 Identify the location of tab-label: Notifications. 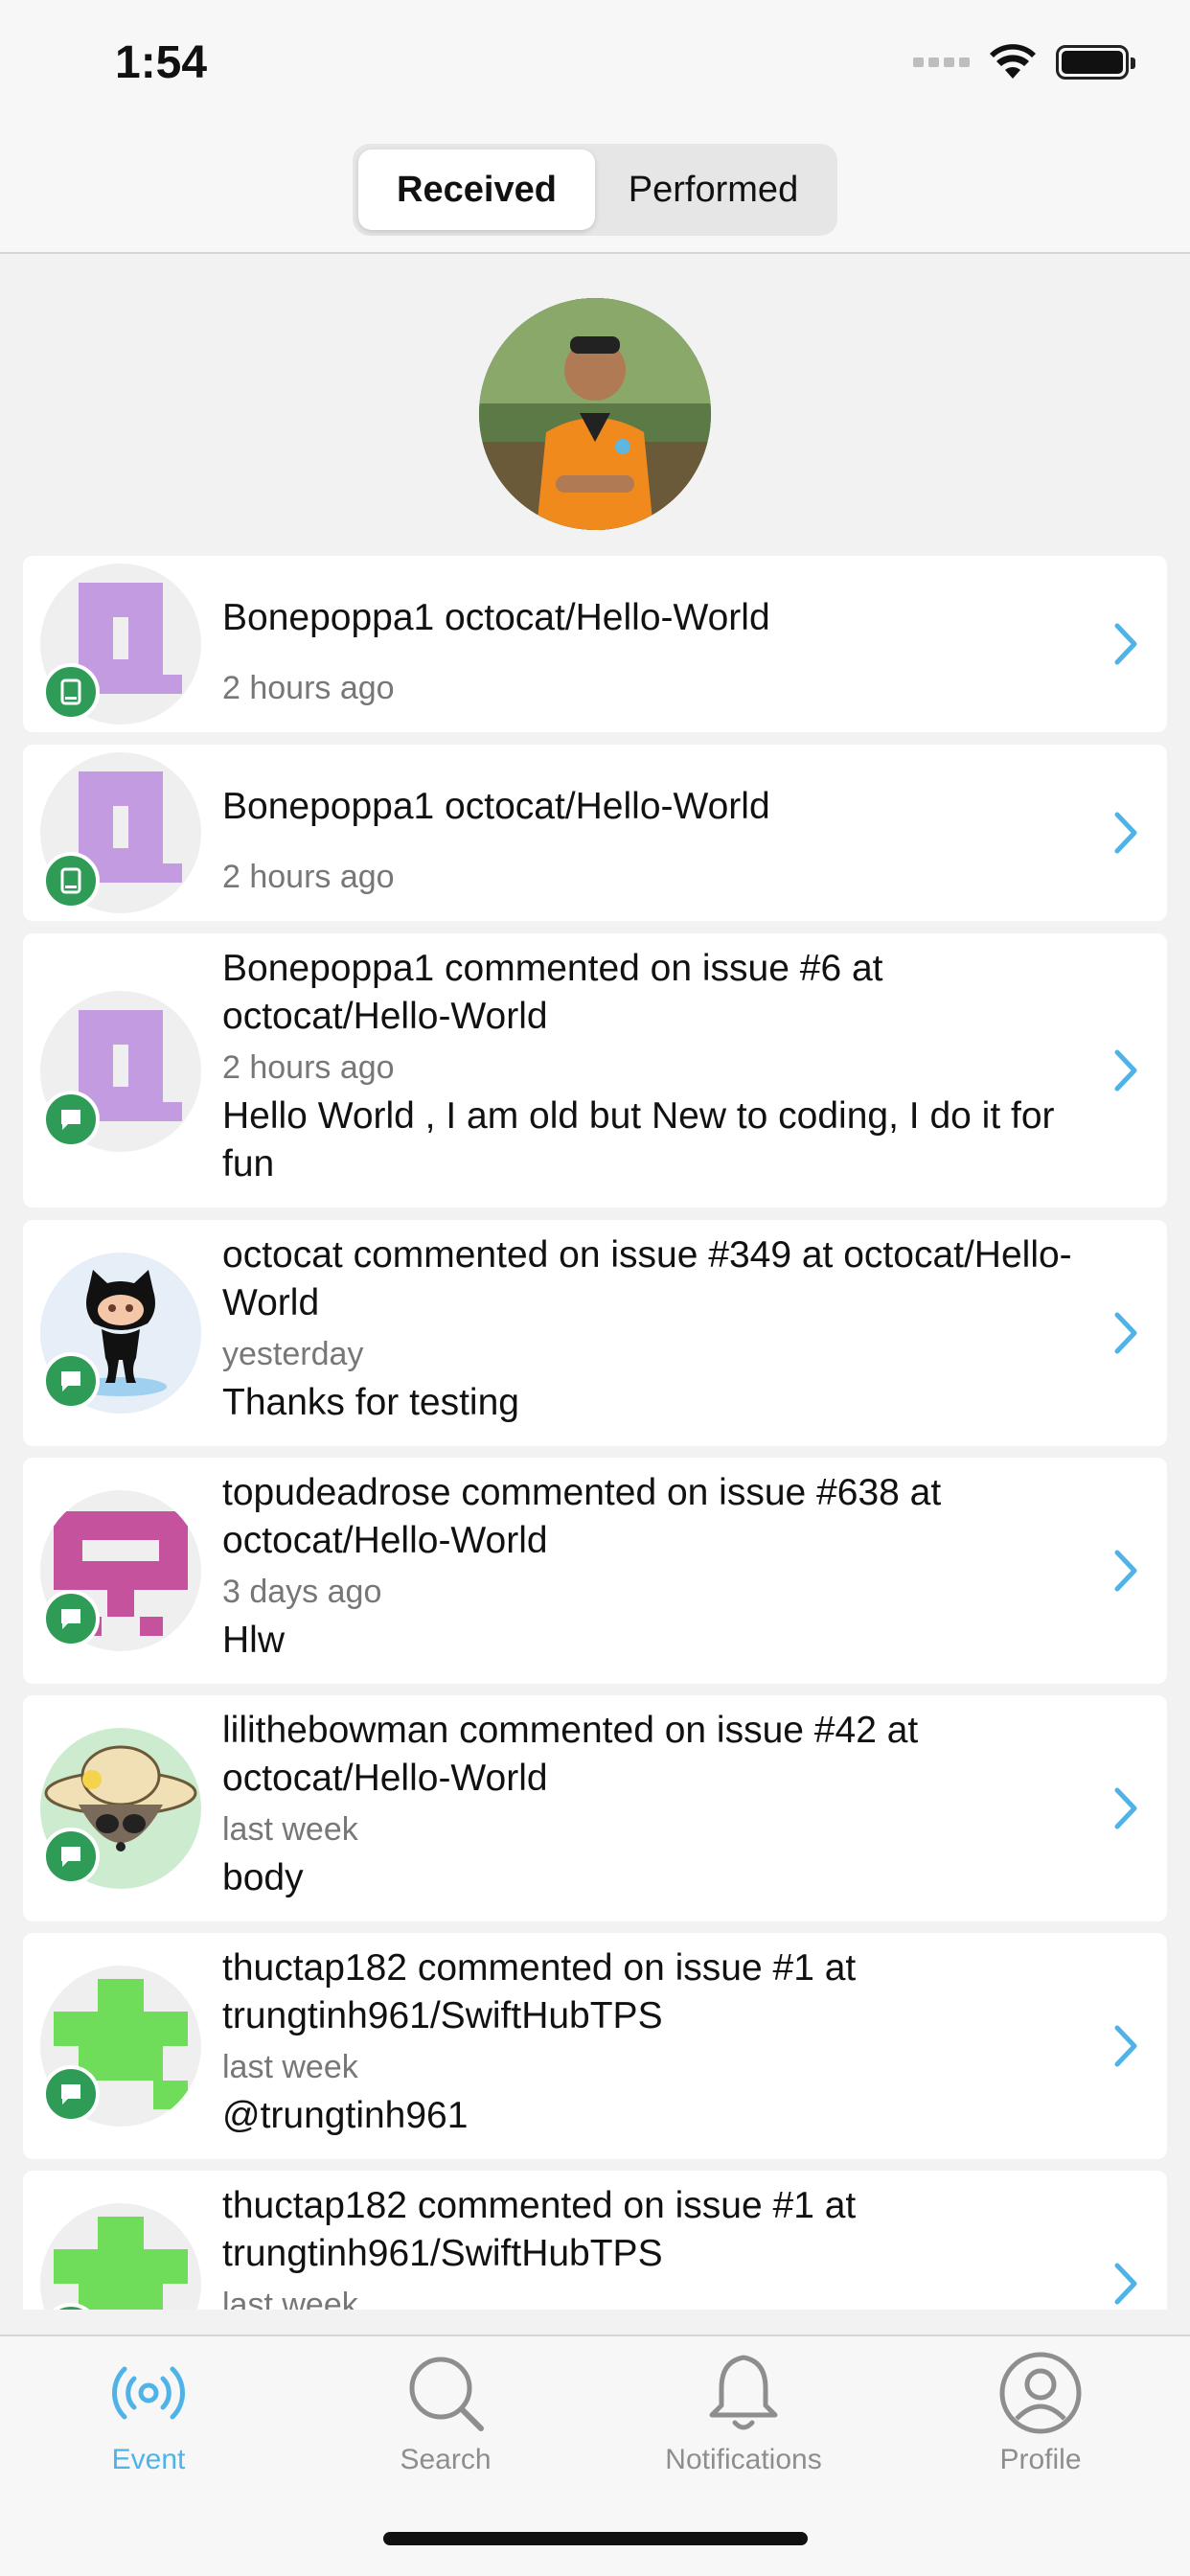
(744, 2459).